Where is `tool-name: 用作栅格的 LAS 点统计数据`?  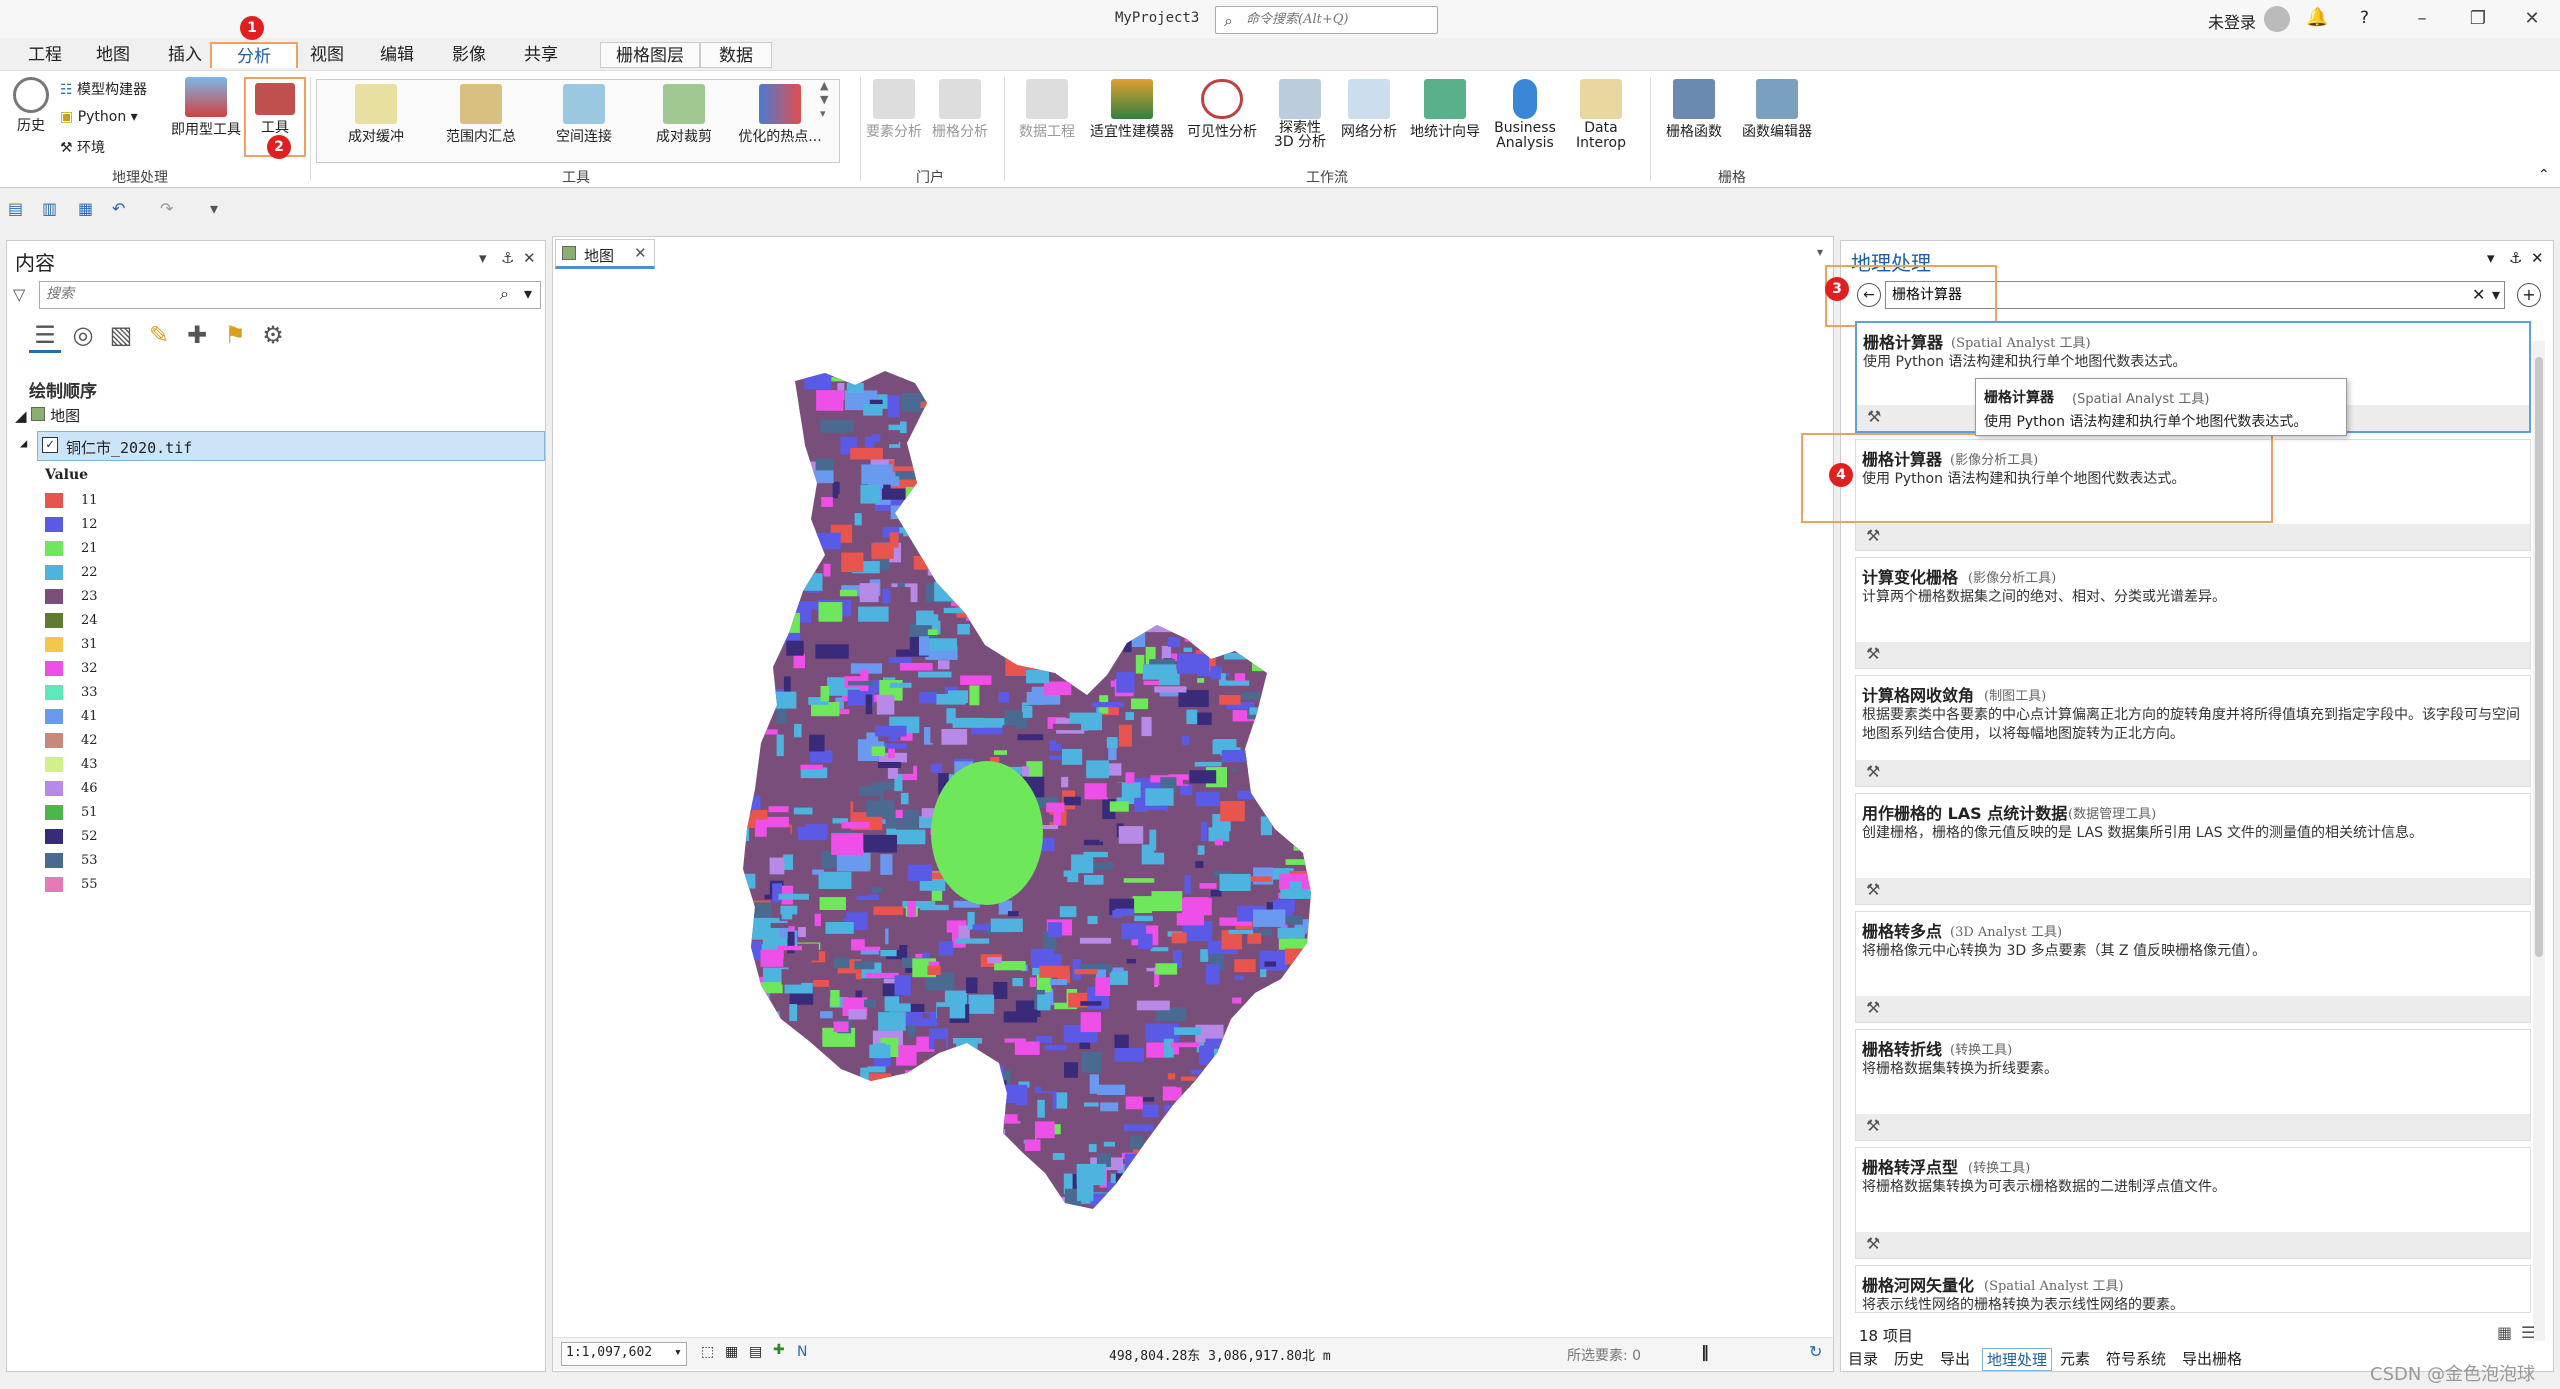
tool-name: 用作栅格的 LAS 点统计数据 is located at coordinates (1964, 812).